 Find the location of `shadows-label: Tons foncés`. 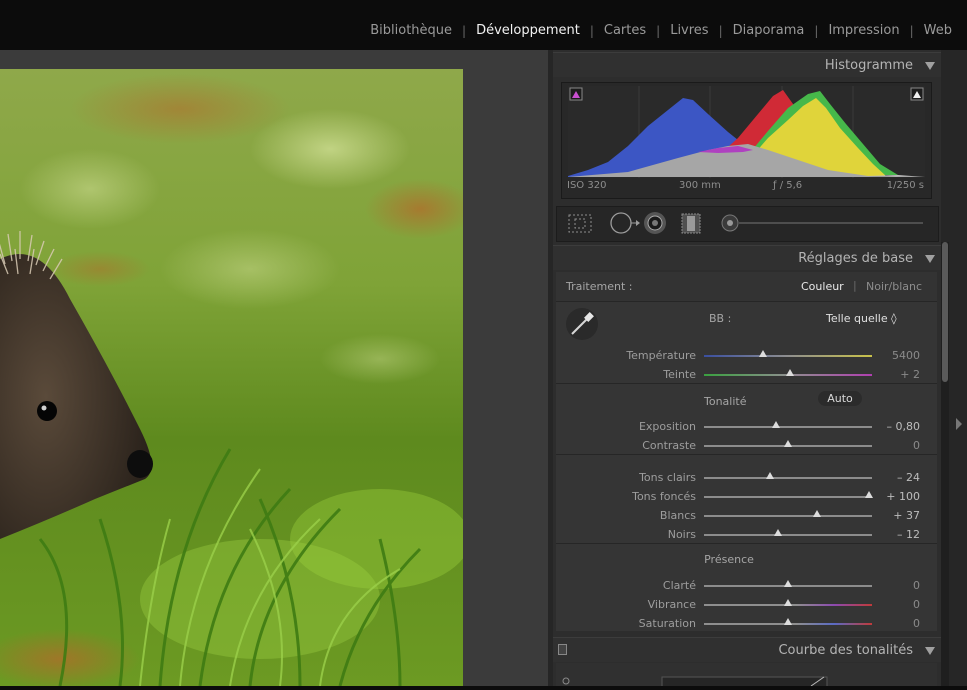

shadows-label: Tons foncés is located at coordinates (664, 496).